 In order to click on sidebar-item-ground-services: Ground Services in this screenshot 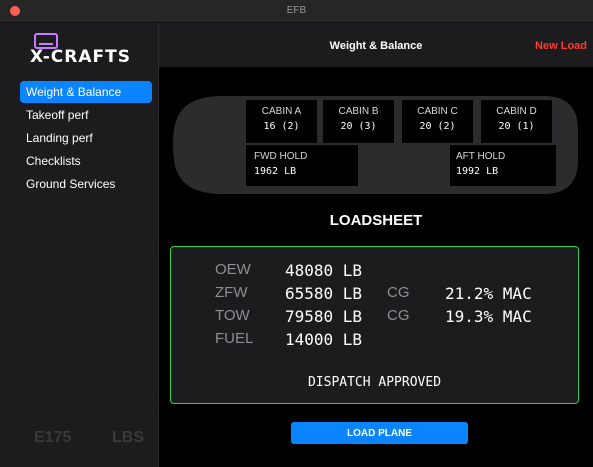, I will do `click(86, 184)`.